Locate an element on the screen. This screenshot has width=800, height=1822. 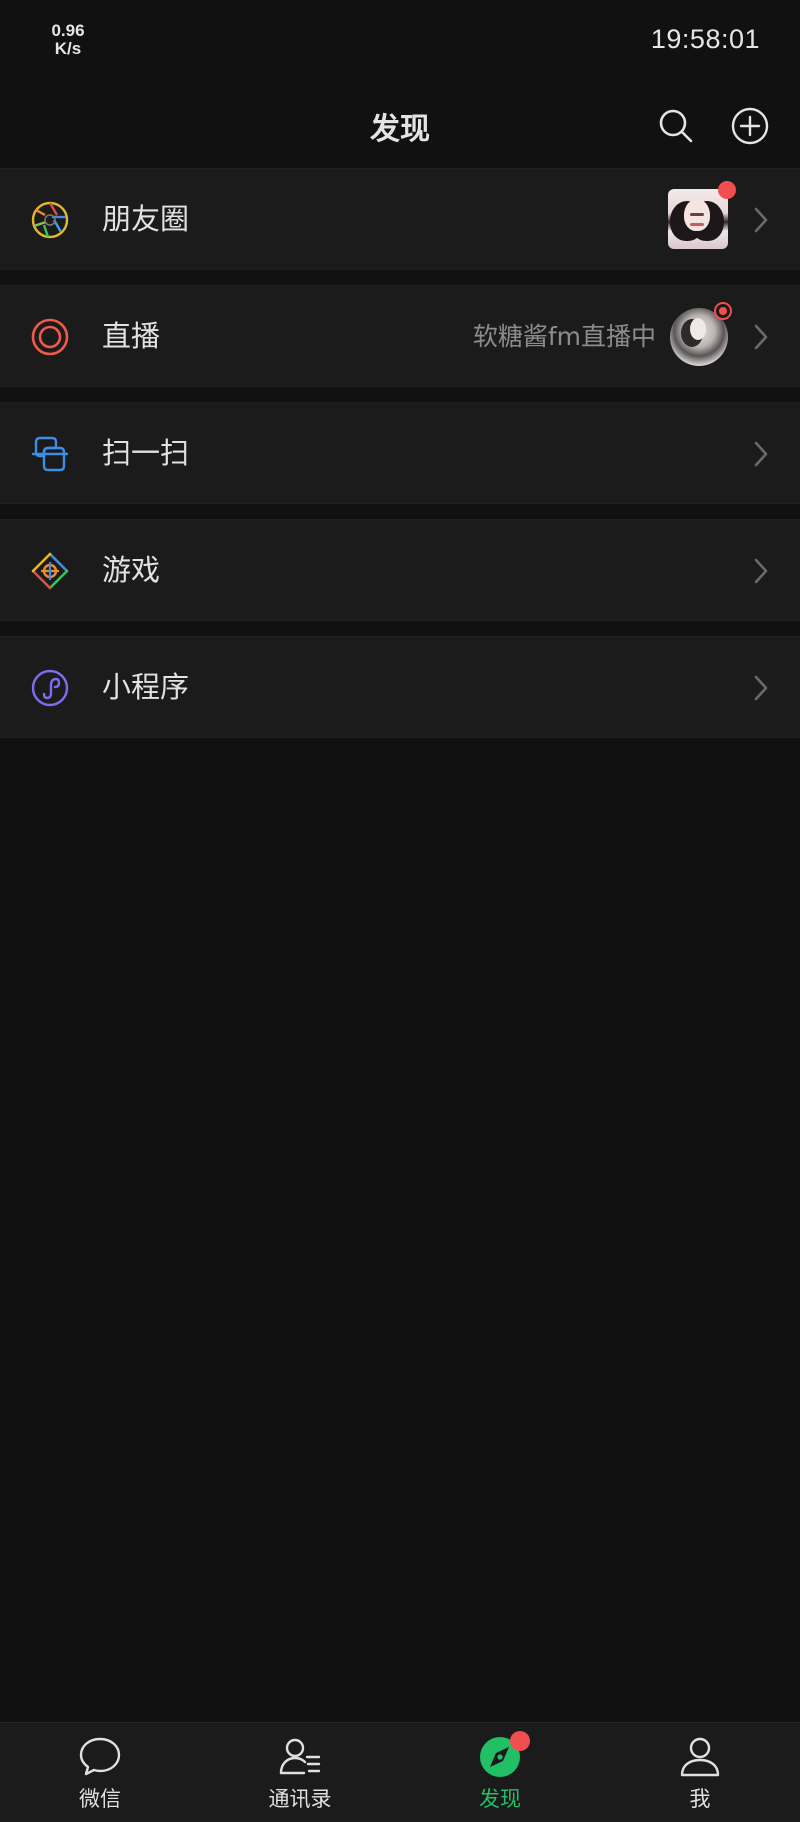
chat-bubble-icon is located at coordinates (100, 1756).